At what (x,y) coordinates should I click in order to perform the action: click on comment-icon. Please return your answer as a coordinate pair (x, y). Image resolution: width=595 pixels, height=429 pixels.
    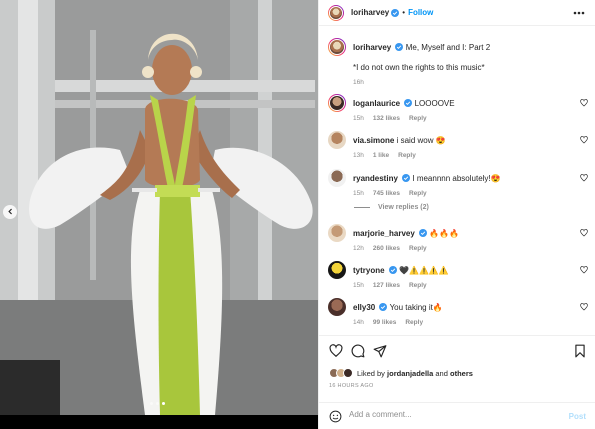
    Looking at the image, I should click on (358, 352).